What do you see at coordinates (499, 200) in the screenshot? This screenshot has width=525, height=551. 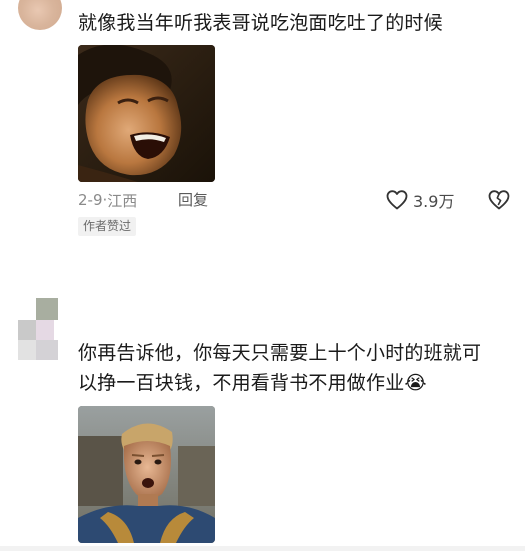 I see `broken-heart-icon` at bounding box center [499, 200].